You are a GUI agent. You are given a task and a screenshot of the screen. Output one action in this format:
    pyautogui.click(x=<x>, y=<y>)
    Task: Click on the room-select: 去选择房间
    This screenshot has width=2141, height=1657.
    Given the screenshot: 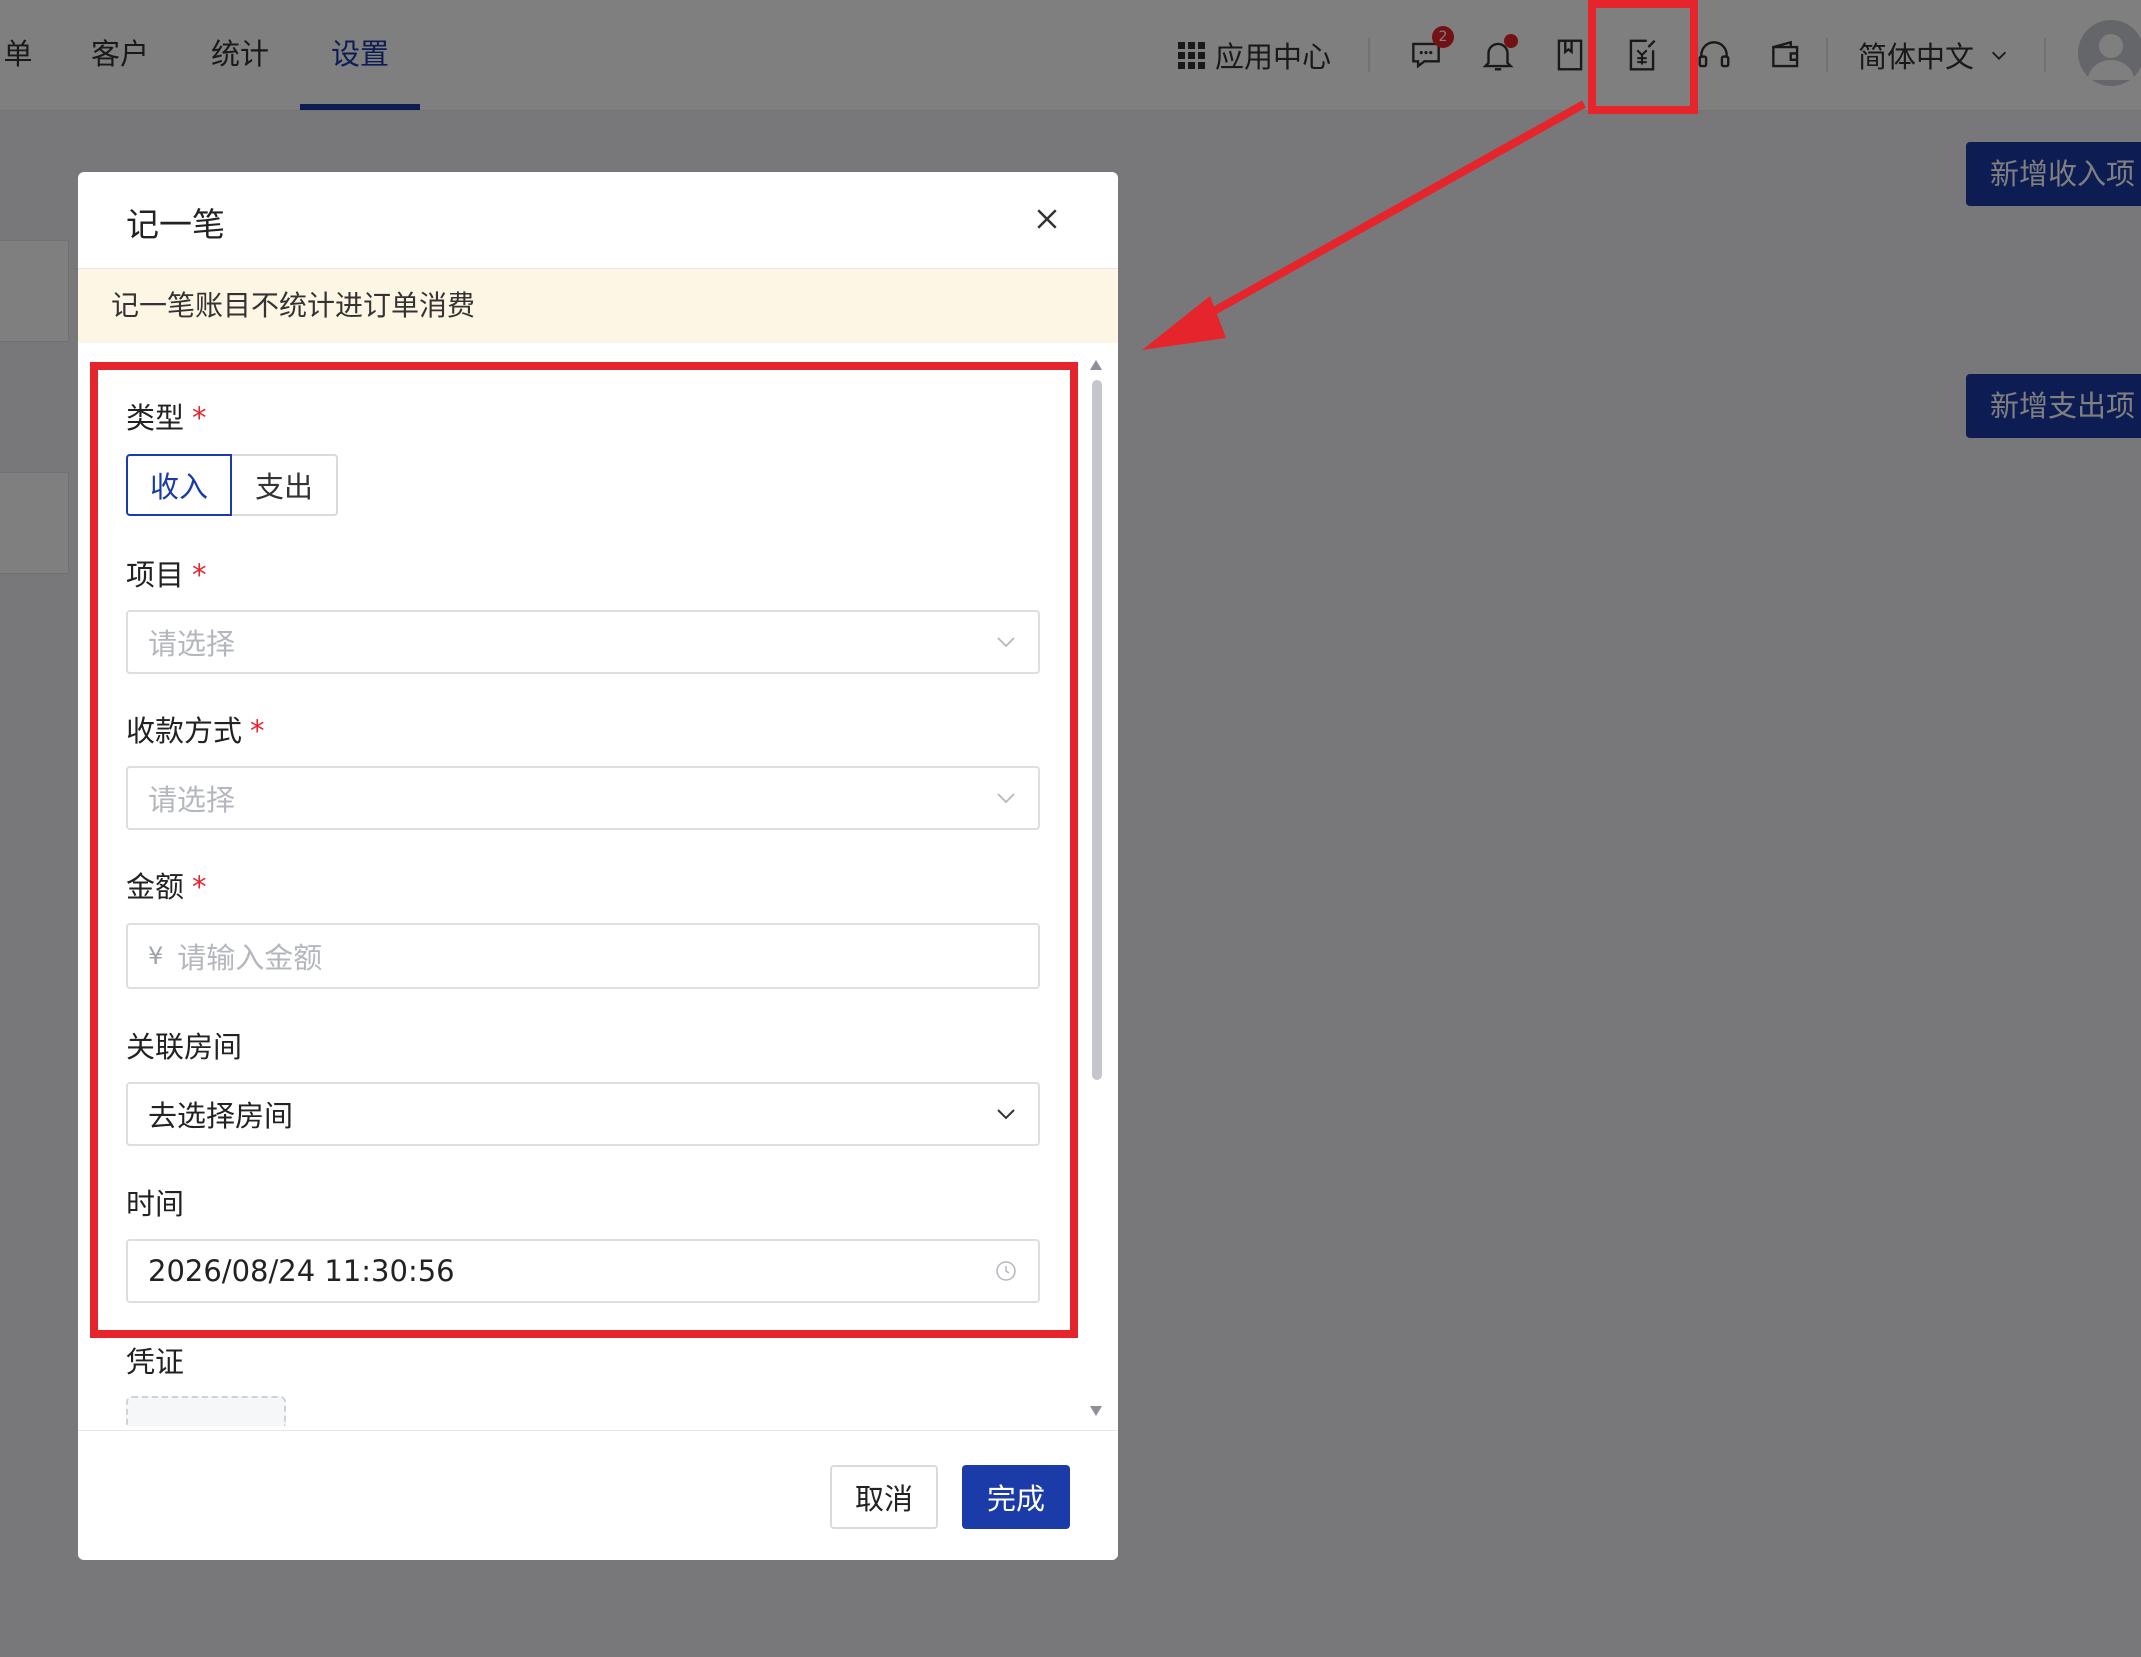 What is the action you would take?
    pyautogui.click(x=583, y=1114)
    